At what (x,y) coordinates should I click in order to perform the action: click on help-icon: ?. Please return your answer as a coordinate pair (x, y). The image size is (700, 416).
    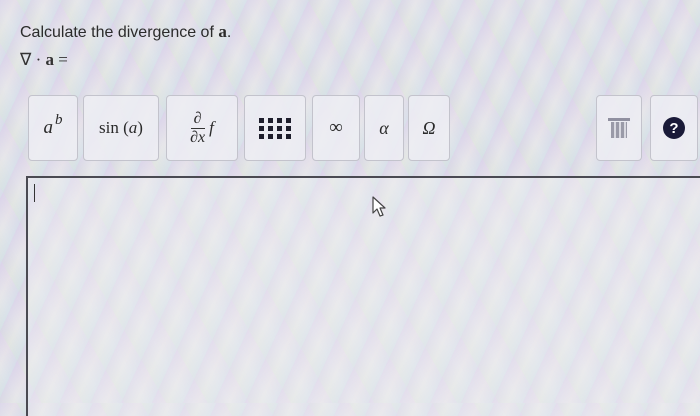
    Looking at the image, I should click on (674, 128).